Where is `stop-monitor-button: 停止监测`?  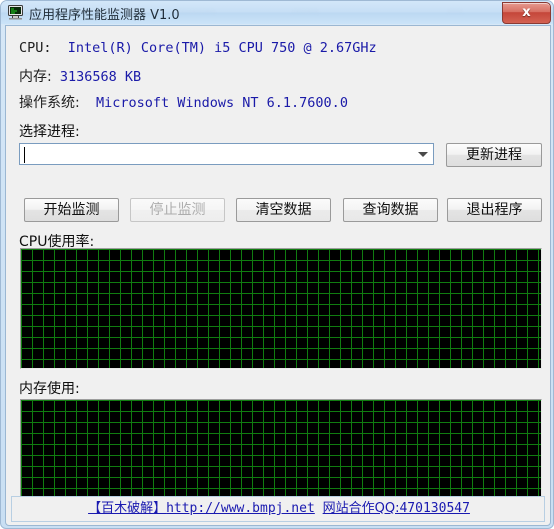
stop-monitor-button: 停止监测 is located at coordinates (177, 210).